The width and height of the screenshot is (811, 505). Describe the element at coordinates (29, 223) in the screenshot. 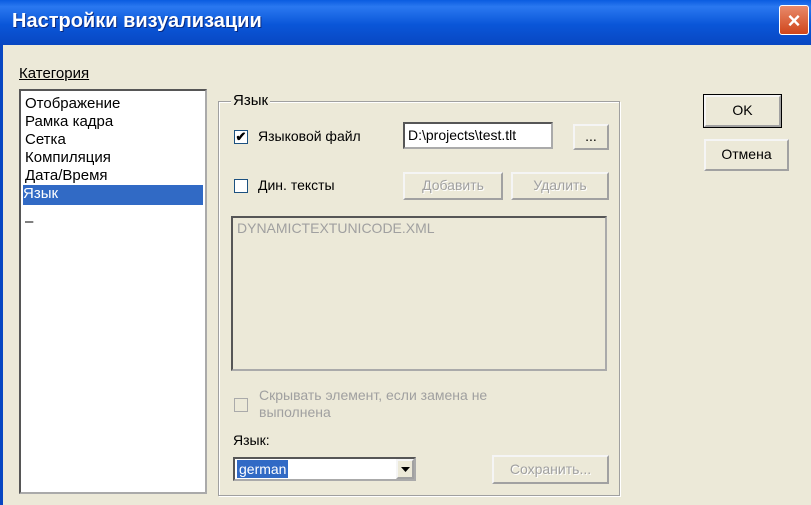

I see `category-item-other: –` at that location.